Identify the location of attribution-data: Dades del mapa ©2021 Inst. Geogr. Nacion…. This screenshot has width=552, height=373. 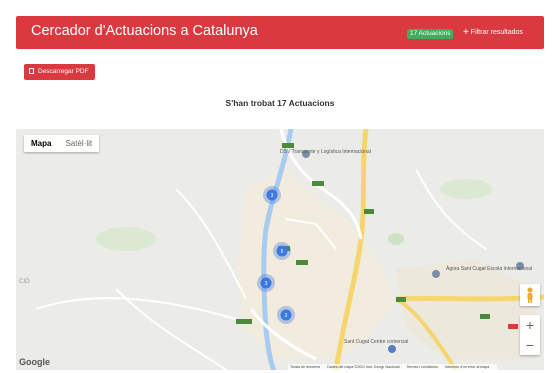
(363, 367).